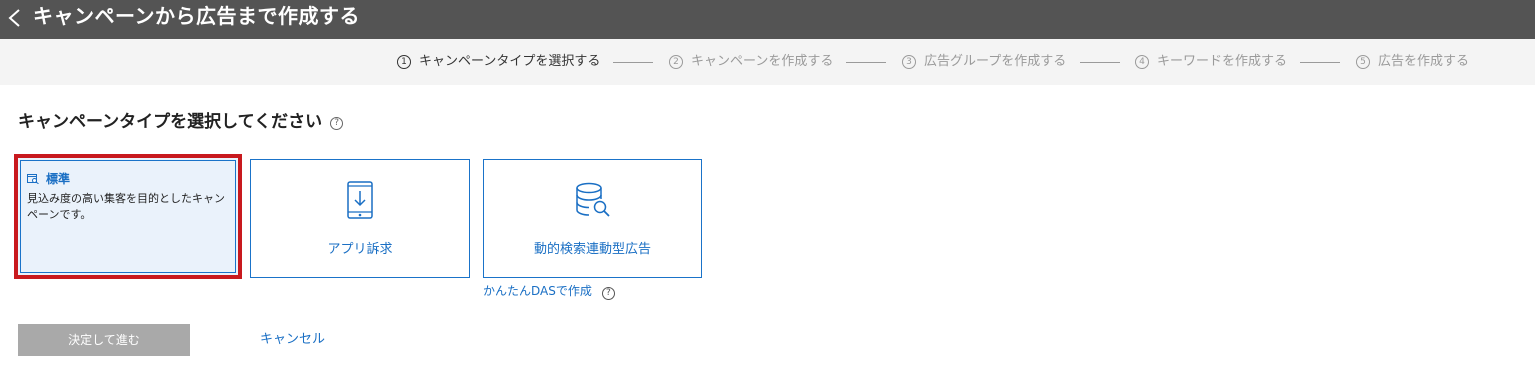  I want to click on step-number: 2, so click(676, 62).